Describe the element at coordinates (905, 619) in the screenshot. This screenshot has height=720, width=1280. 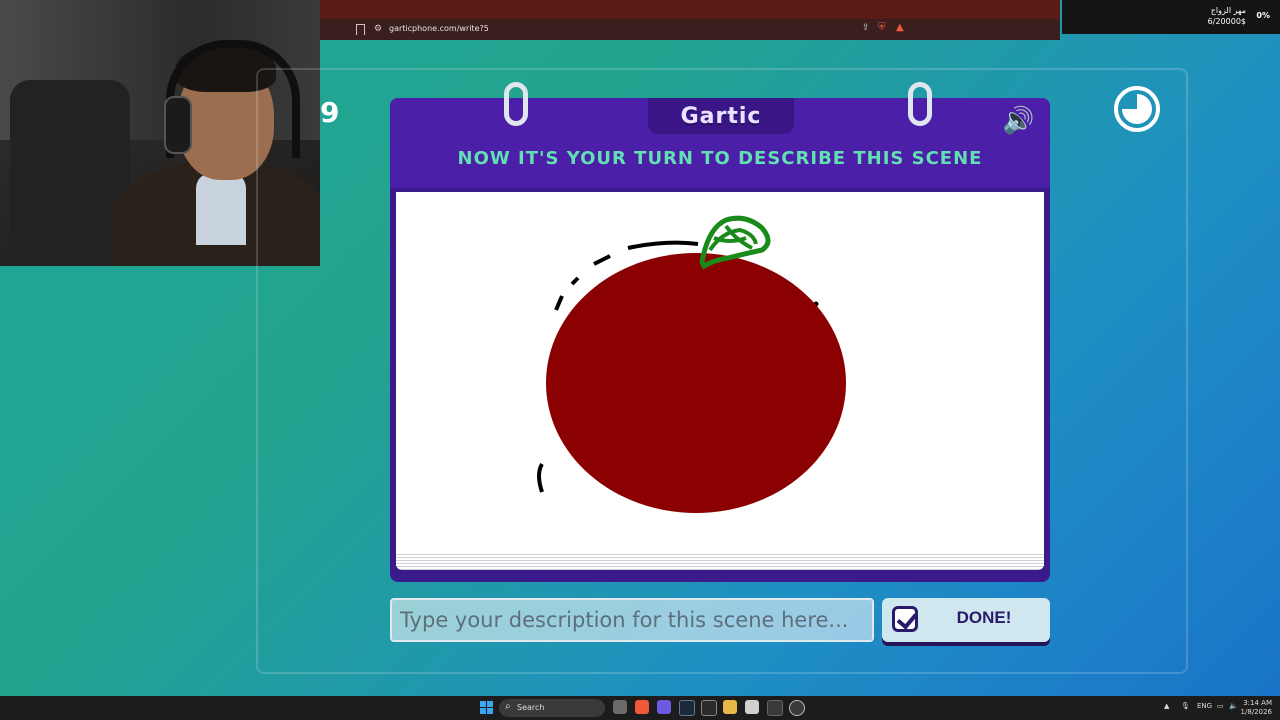
I see `checkmark-icon` at that location.